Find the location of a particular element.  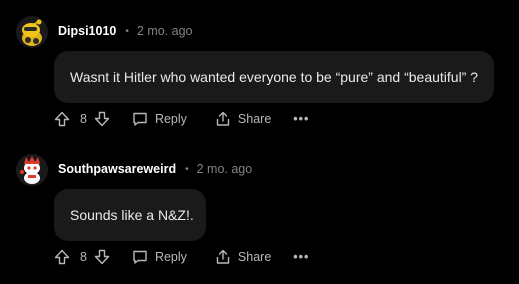

comment-body: Sounds like a N&Z!. is located at coordinates (130, 215).